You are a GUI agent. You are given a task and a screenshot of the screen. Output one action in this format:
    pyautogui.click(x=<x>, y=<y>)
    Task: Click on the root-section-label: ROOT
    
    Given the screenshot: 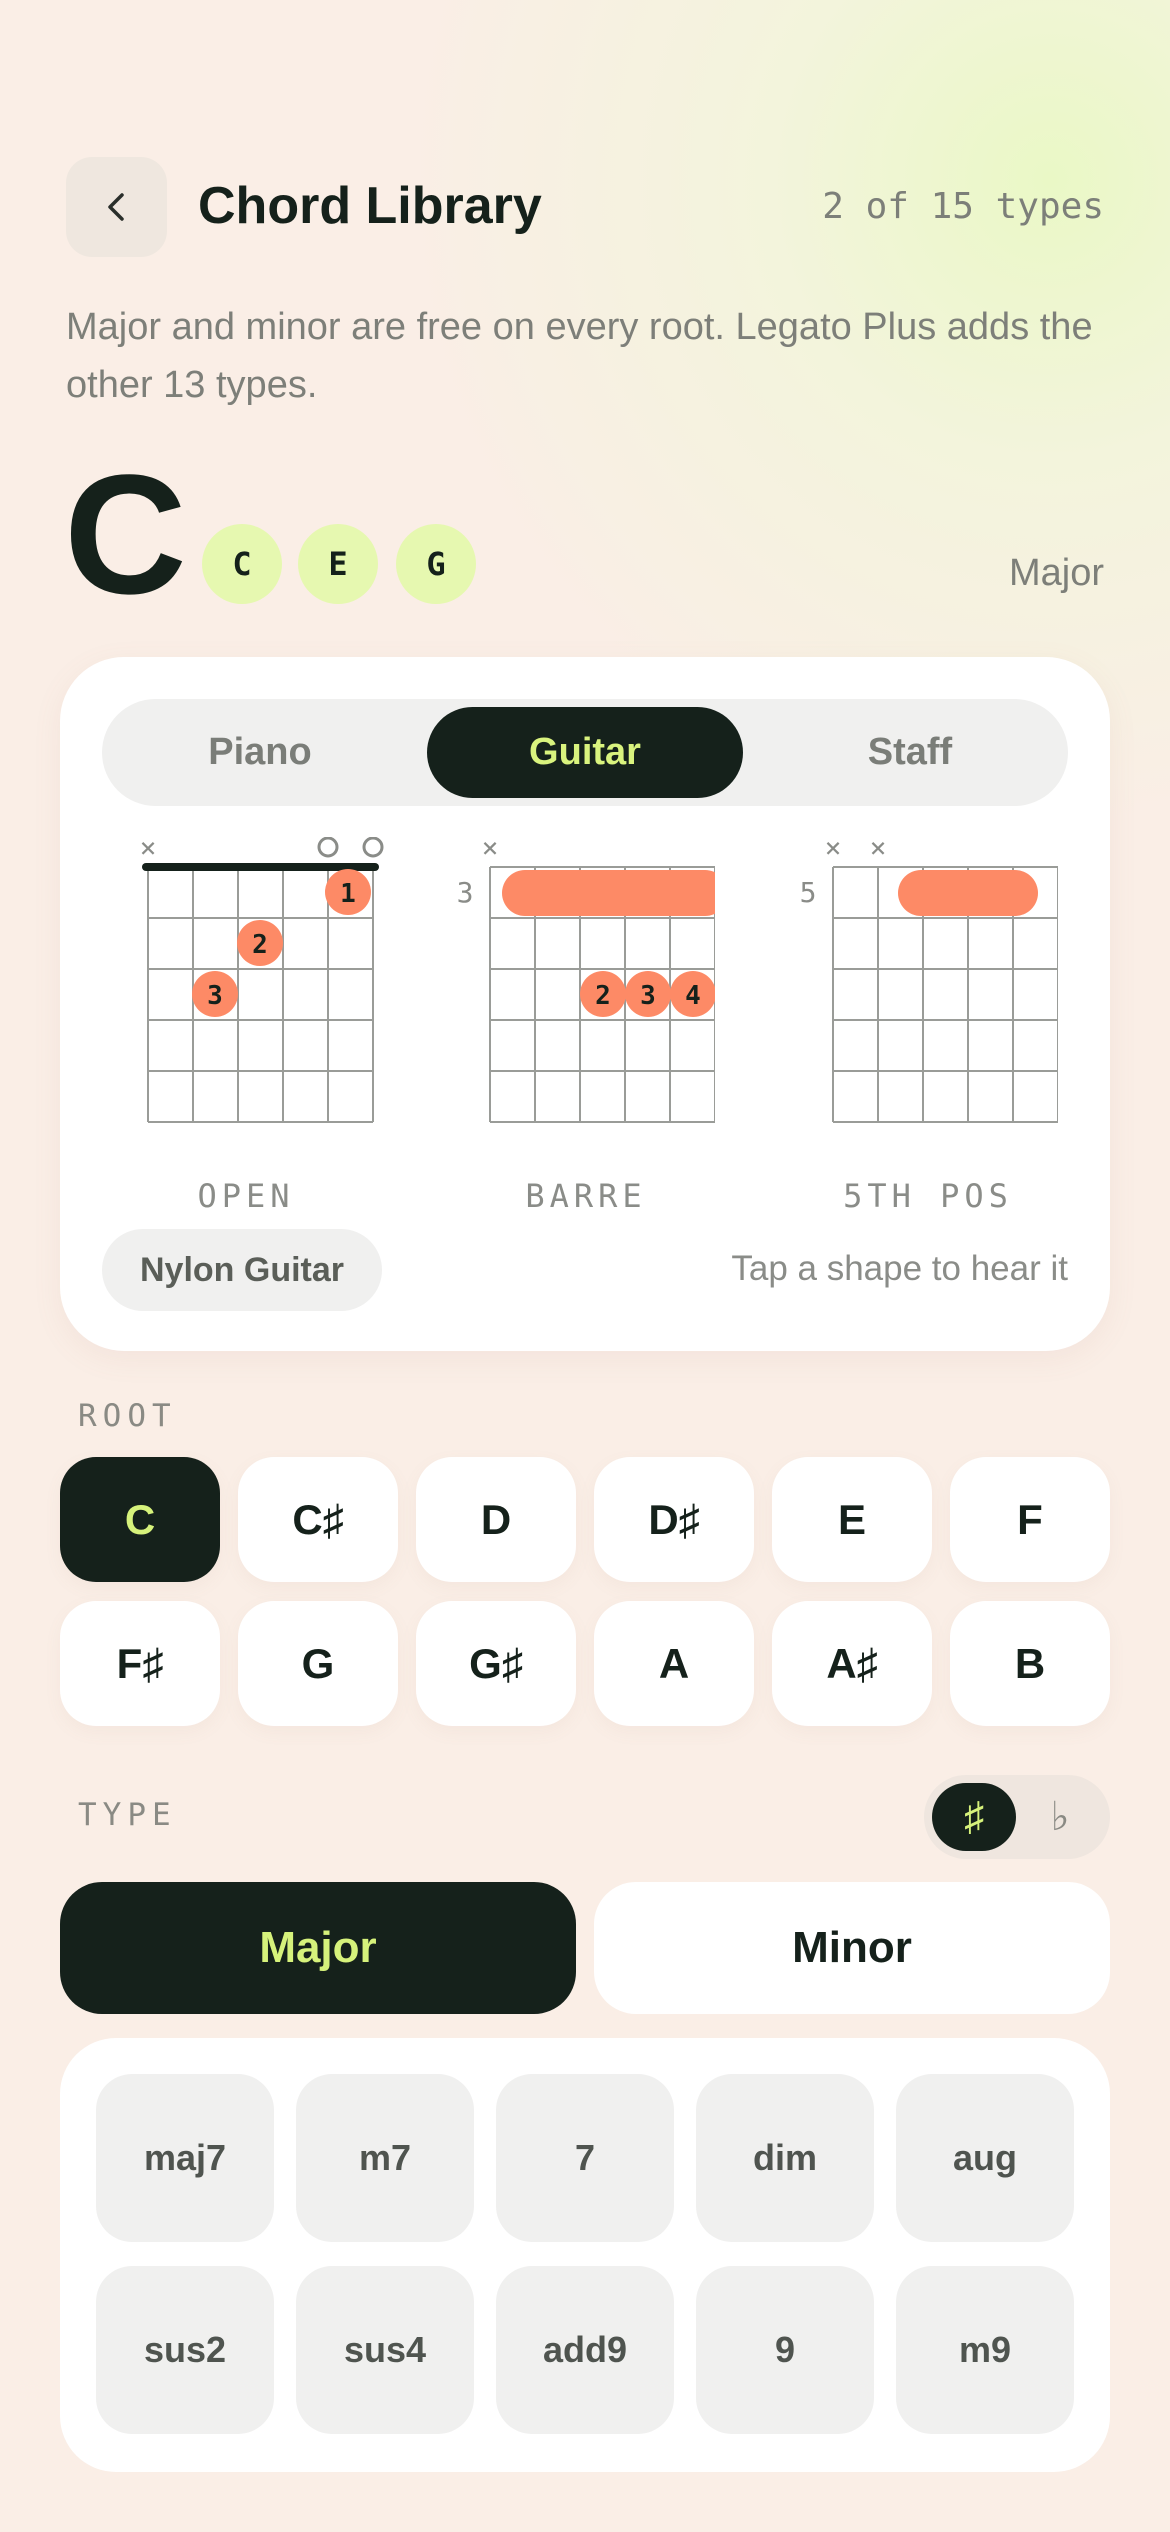 What is the action you would take?
    pyautogui.click(x=127, y=1416)
    